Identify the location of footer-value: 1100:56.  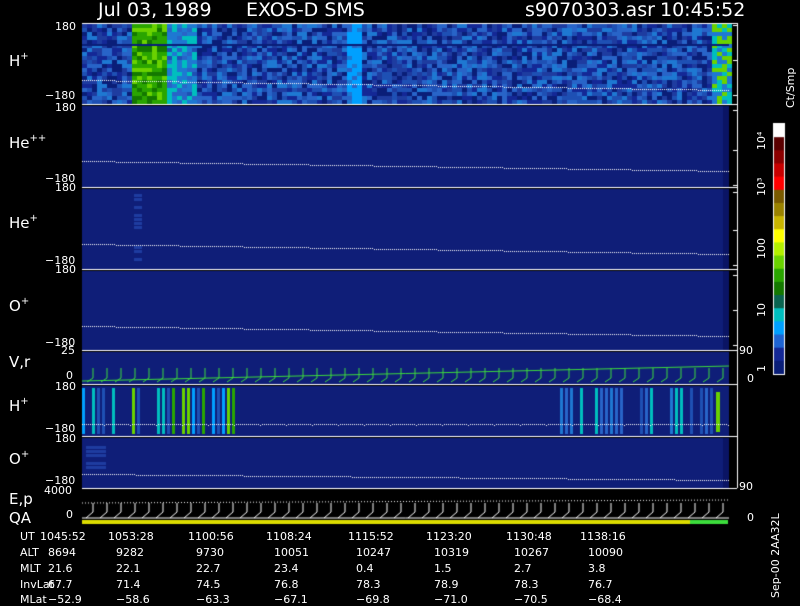
(211, 536).